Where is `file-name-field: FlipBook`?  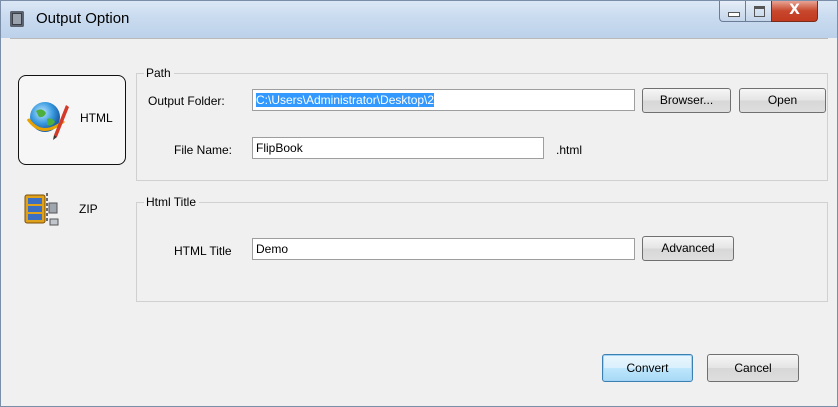 file-name-field: FlipBook is located at coordinates (398, 148).